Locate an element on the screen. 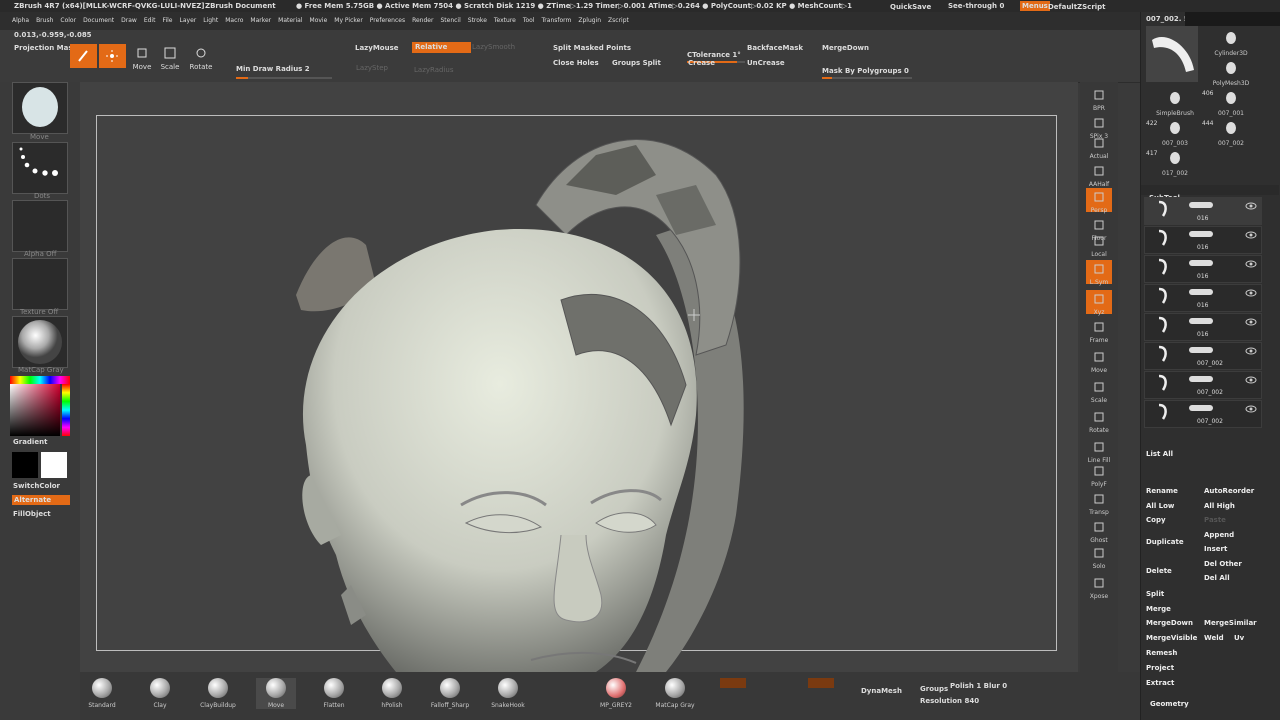 This screenshot has width=1280, height=720. zscript-button: DefaultZScript is located at coordinates (1077, 7).